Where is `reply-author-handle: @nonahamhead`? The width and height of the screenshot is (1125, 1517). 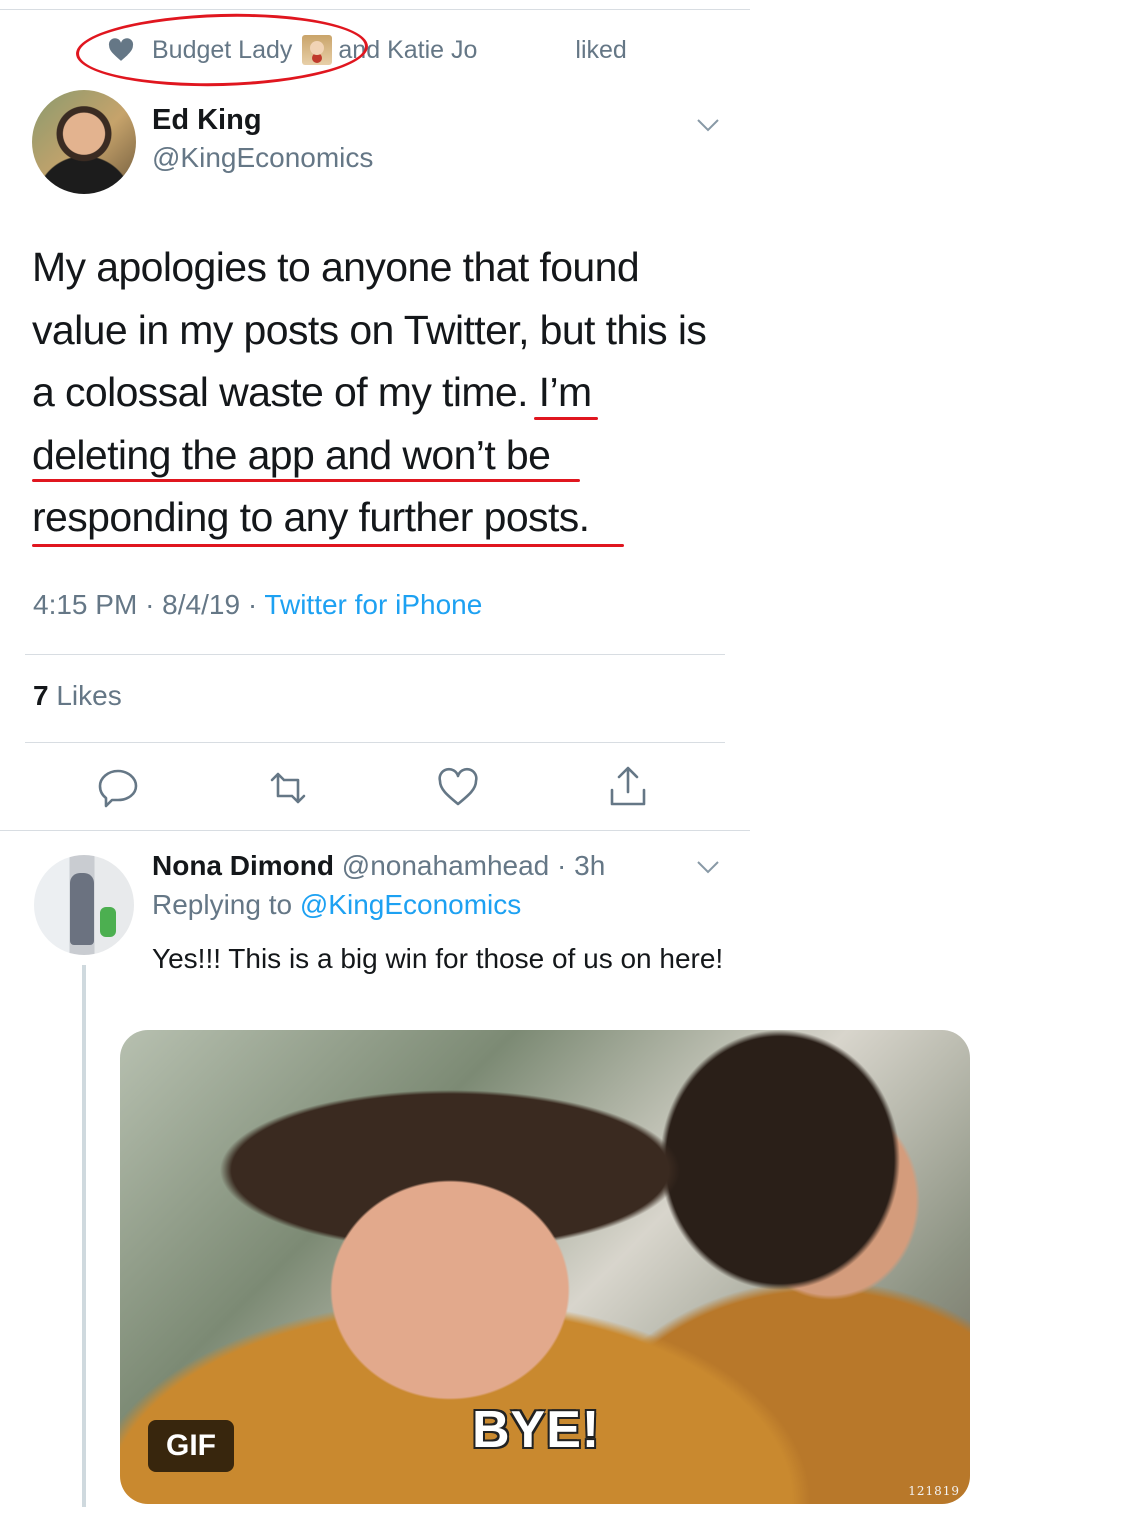 reply-author-handle: @nonahamhead is located at coordinates (445, 865).